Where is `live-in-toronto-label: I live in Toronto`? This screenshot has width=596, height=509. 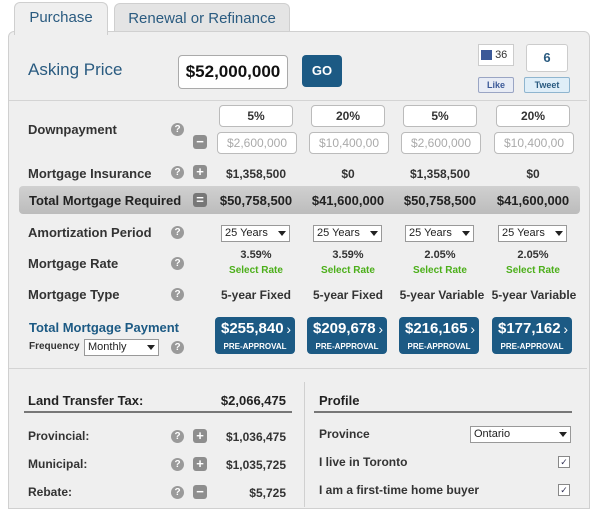 live-in-toronto-label: I live in Toronto is located at coordinates (363, 462).